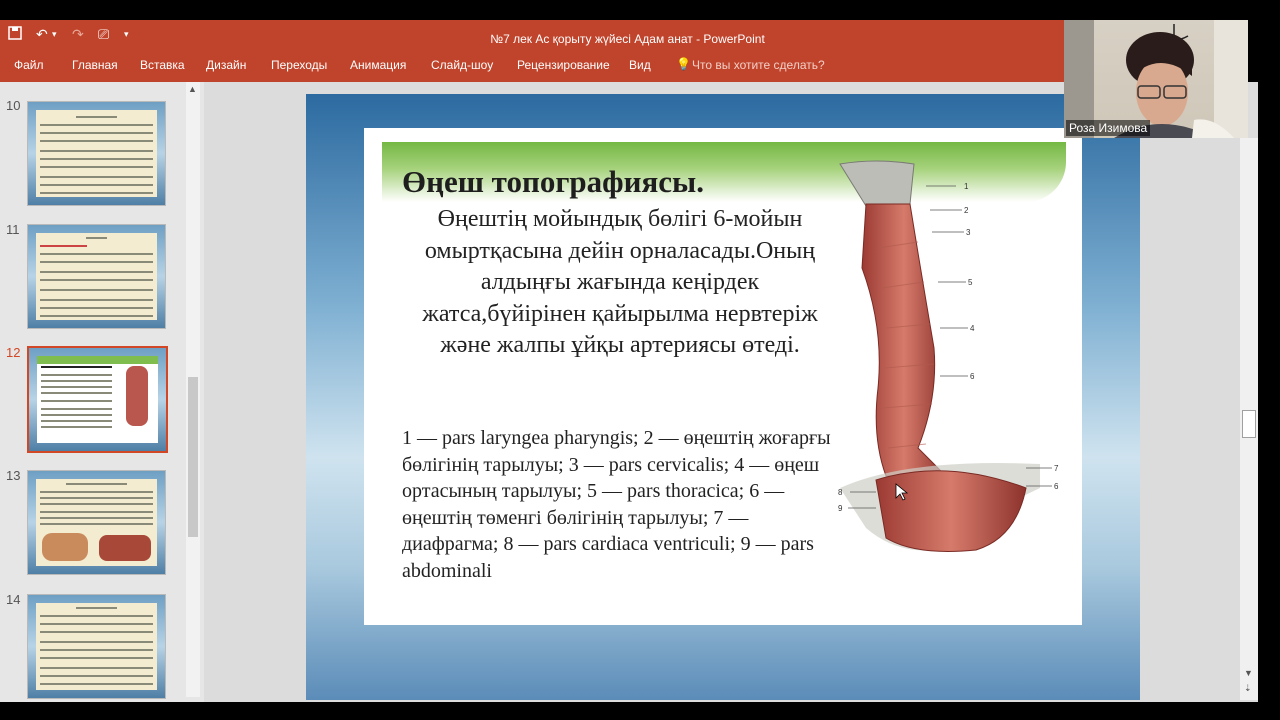 Image resolution: width=1280 pixels, height=720 pixels. I want to click on slide-vertical-scrollbar: ▼ ⇣, so click(1249, 419).